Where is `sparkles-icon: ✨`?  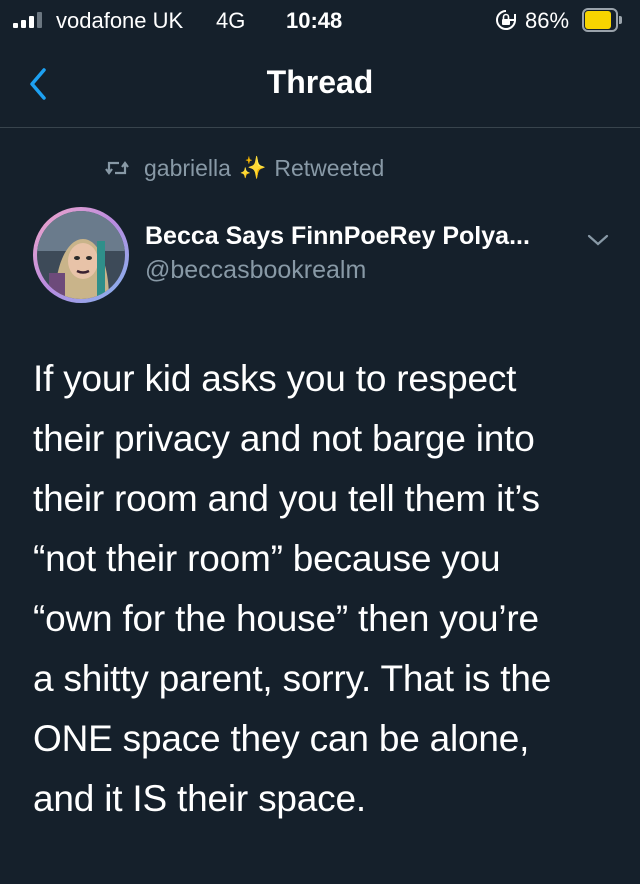
sparkles-icon: ✨ is located at coordinates (252, 167).